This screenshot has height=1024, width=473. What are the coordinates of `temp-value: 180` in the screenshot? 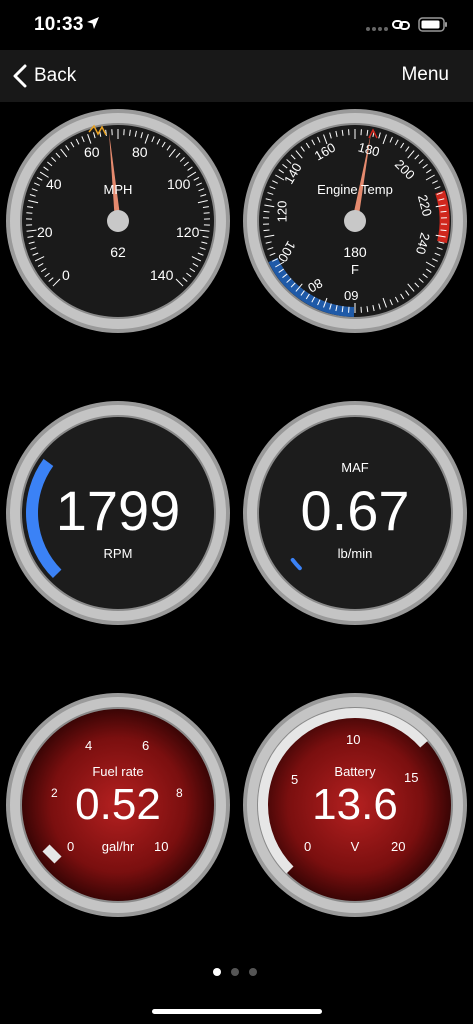 It's located at (355, 252).